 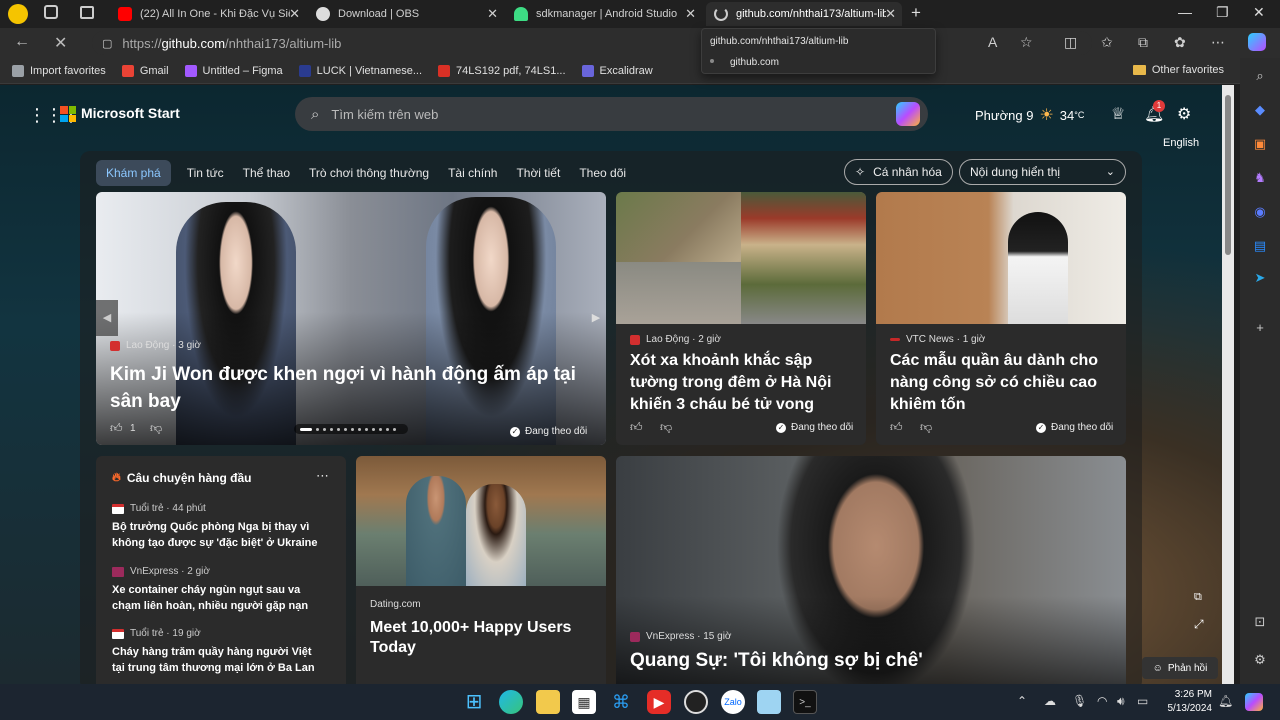 I want to click on minimize-icon: —, so click(x=1185, y=12).